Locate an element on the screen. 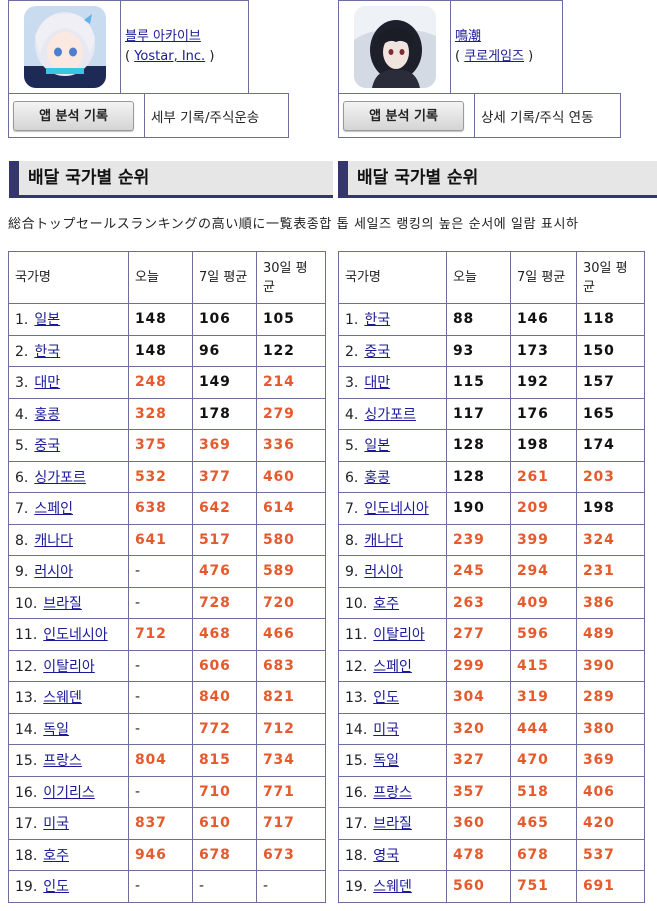  table-row: 1. 일본 148 106 105 is located at coordinates (167, 319).